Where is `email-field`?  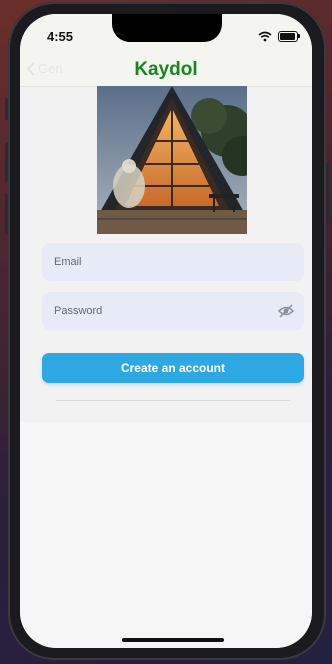
email-field is located at coordinates (173, 262).